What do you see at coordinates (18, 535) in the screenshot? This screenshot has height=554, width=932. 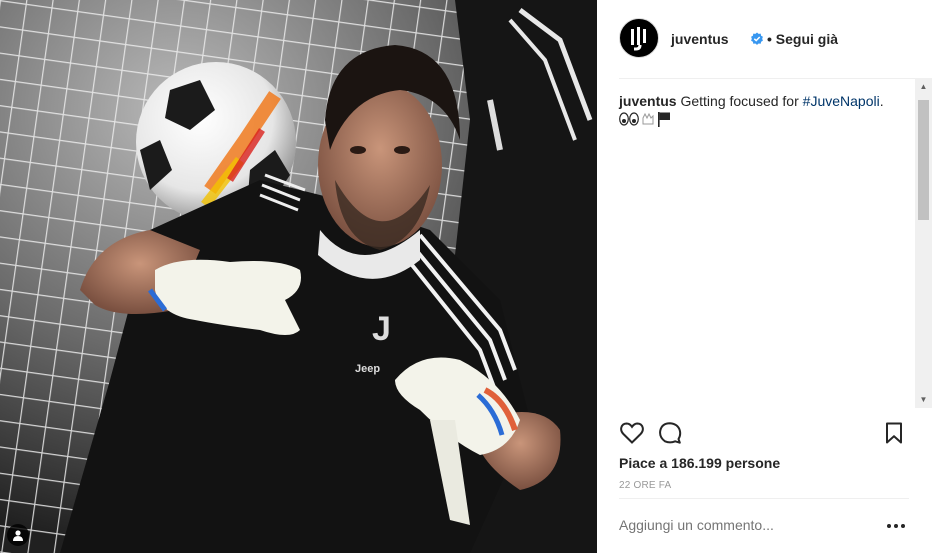 I see `user-tag-icon` at bounding box center [18, 535].